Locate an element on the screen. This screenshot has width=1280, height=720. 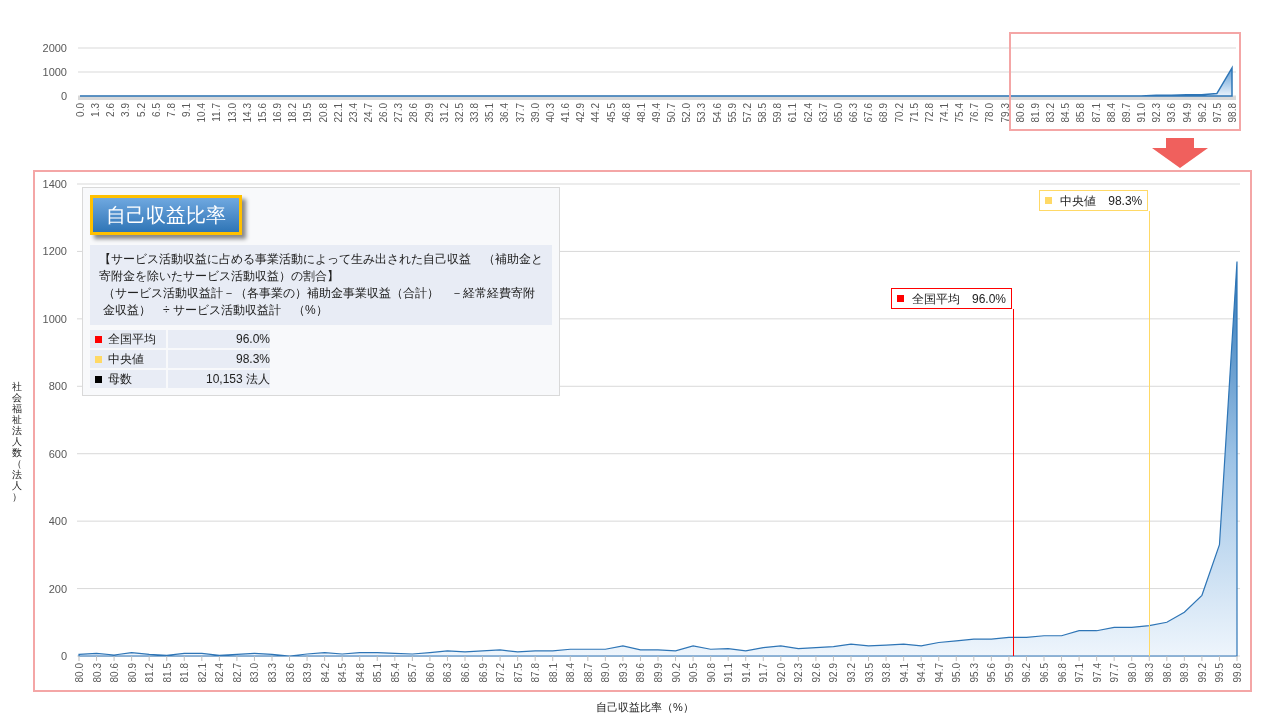
axis-tick-label: 83.9 is located at coordinates (308, 673).